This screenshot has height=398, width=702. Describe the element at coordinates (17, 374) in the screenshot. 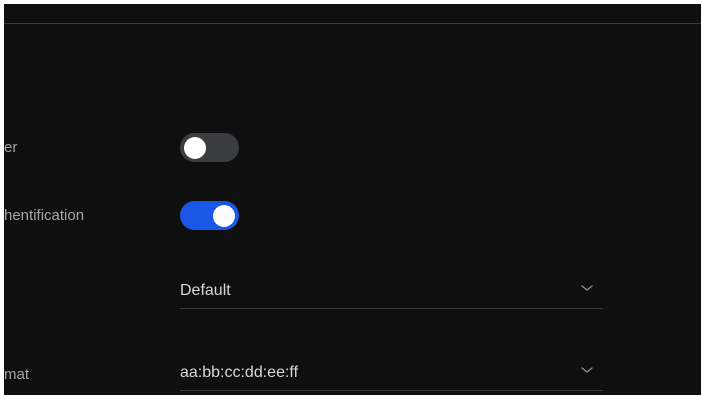

I see `setting-label-format: mat` at that location.